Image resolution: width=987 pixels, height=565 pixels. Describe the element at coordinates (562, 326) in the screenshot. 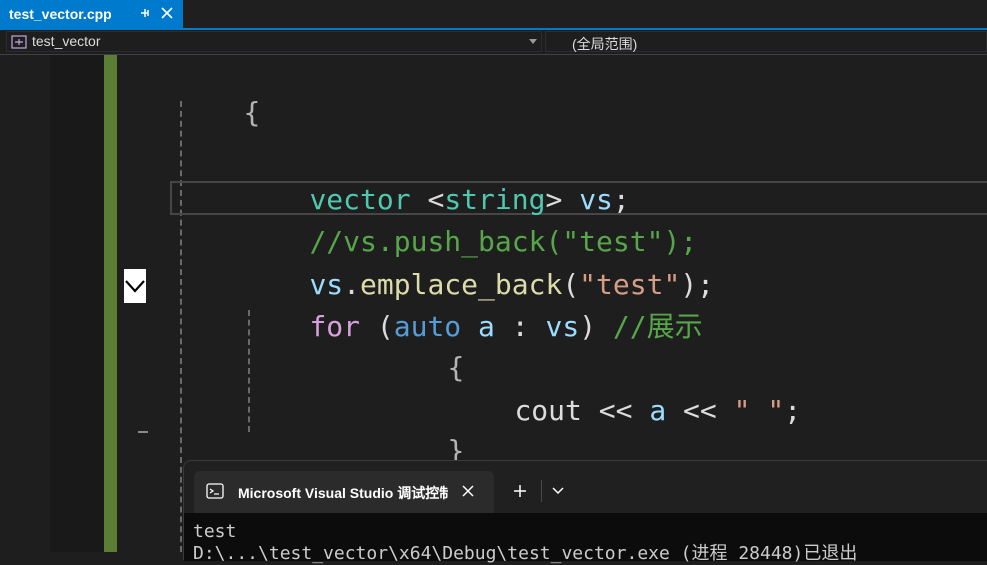

I see `variable-vs: vs` at that location.